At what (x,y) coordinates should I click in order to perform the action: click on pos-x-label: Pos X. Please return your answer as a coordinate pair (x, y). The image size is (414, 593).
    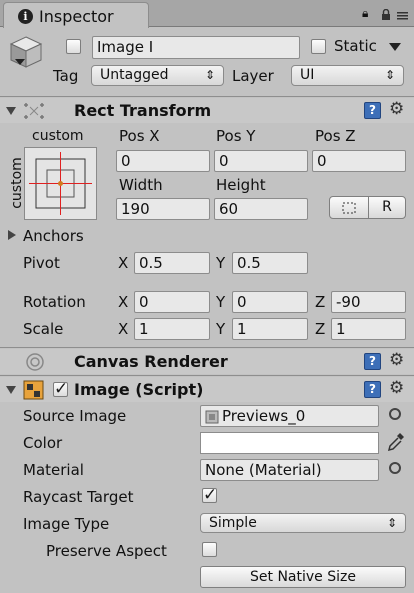
    Looking at the image, I should click on (139, 136).